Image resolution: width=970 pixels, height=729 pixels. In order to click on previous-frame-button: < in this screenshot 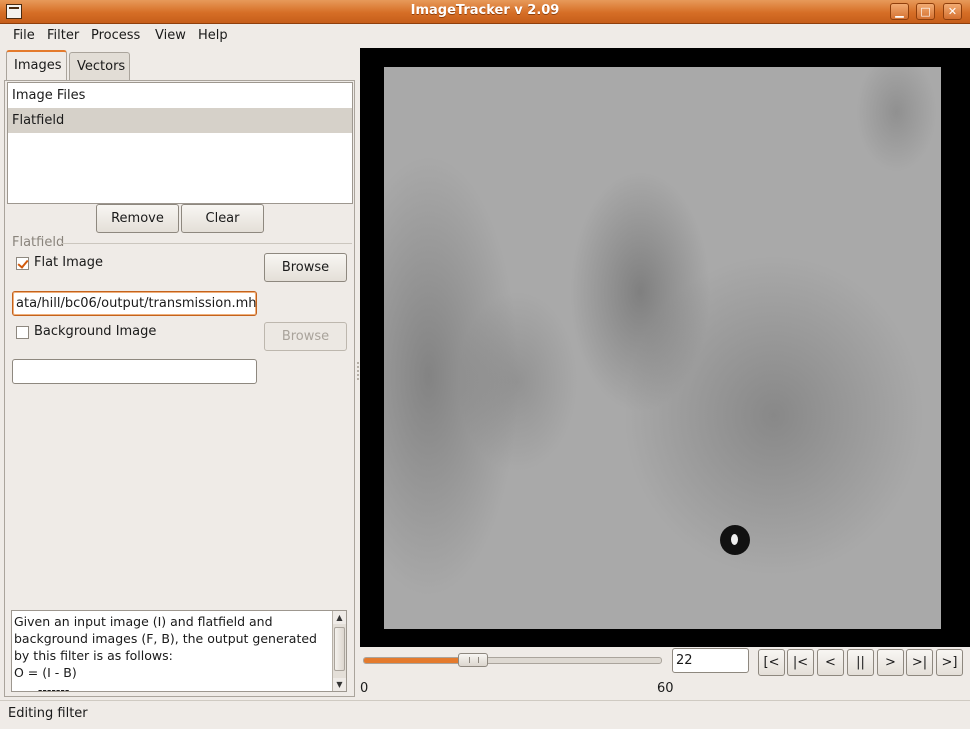, I will do `click(830, 662)`.